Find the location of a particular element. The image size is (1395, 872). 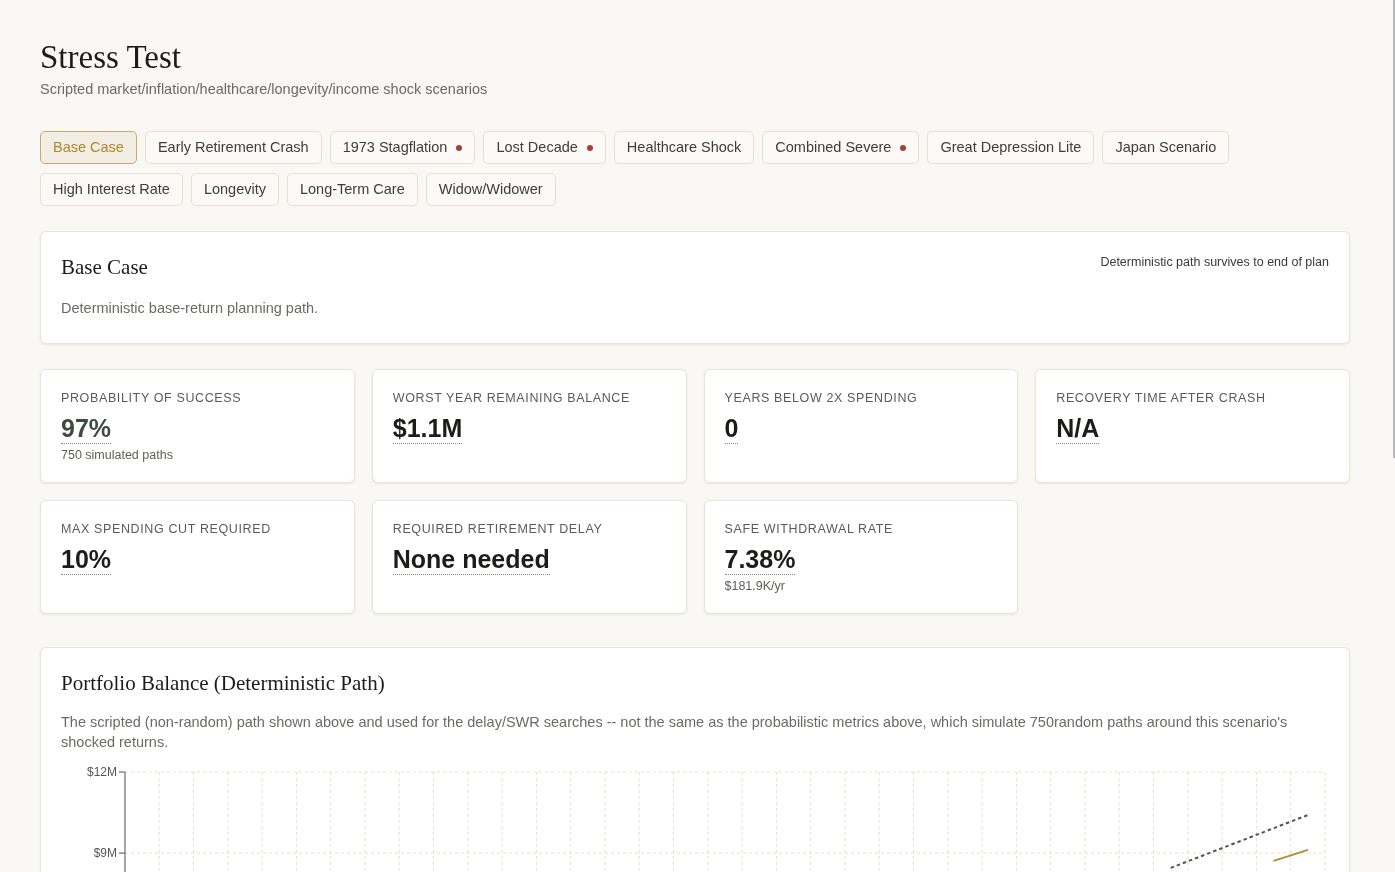

scenario-tab: Combined Severe is located at coordinates (841, 147).